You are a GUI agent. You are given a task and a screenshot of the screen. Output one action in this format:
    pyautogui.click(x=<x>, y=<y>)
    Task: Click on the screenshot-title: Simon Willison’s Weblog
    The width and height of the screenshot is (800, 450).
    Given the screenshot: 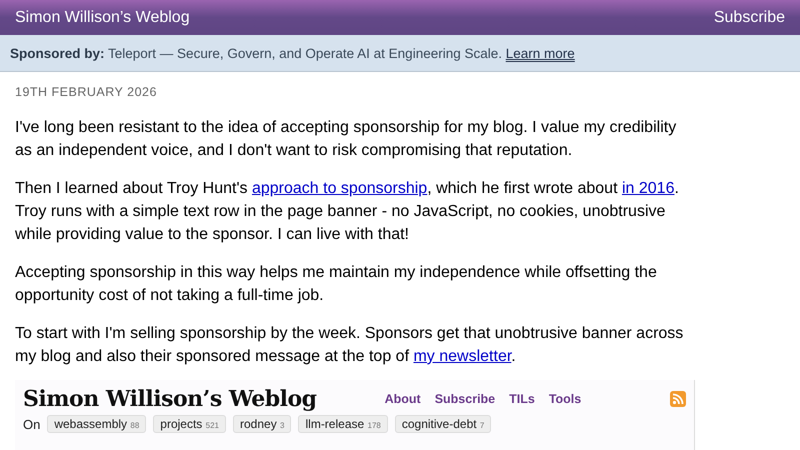 What is the action you would take?
    pyautogui.click(x=170, y=399)
    